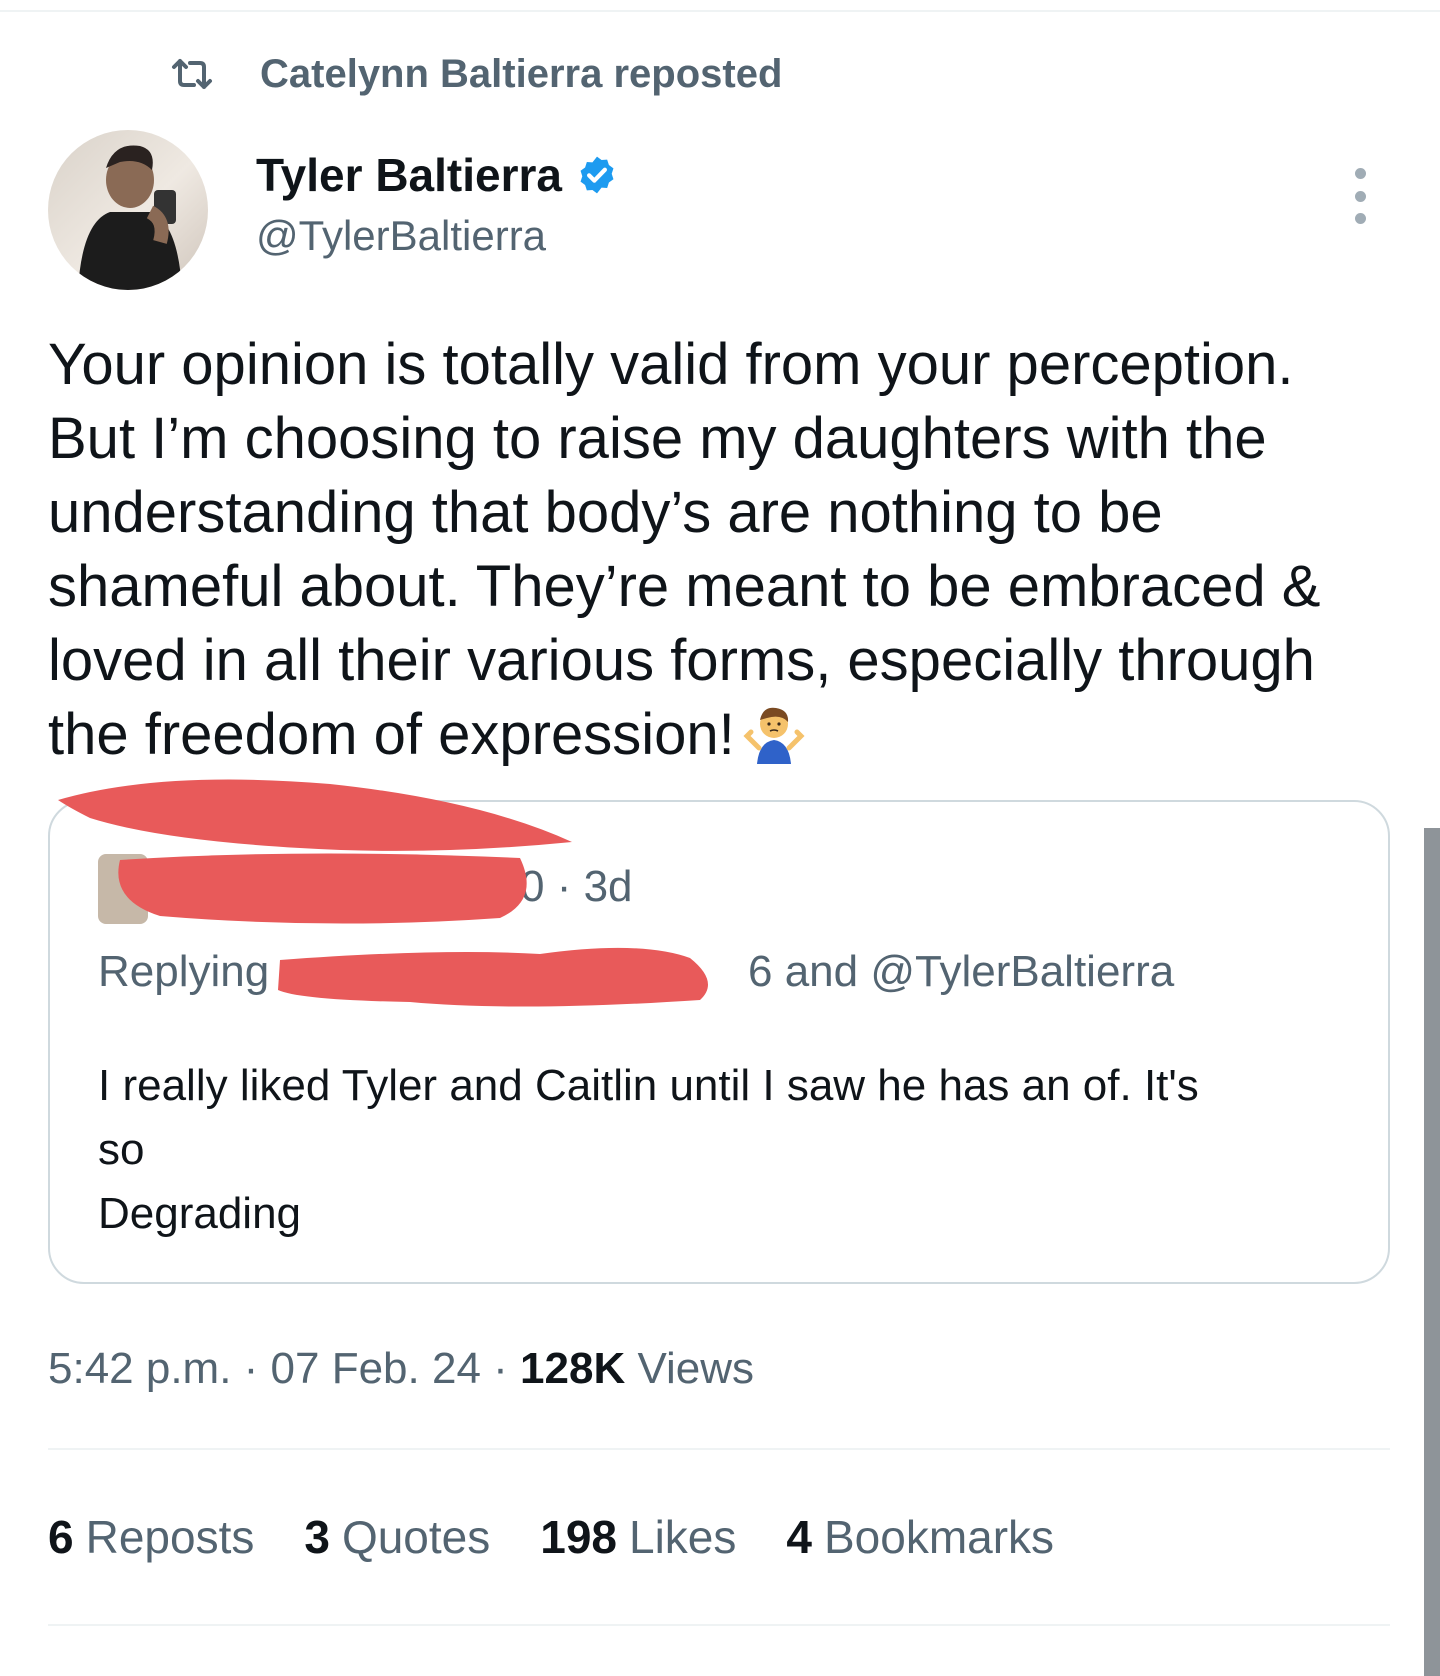 This screenshot has width=1440, height=1676. What do you see at coordinates (192, 74) in the screenshot?
I see `repost-icon` at bounding box center [192, 74].